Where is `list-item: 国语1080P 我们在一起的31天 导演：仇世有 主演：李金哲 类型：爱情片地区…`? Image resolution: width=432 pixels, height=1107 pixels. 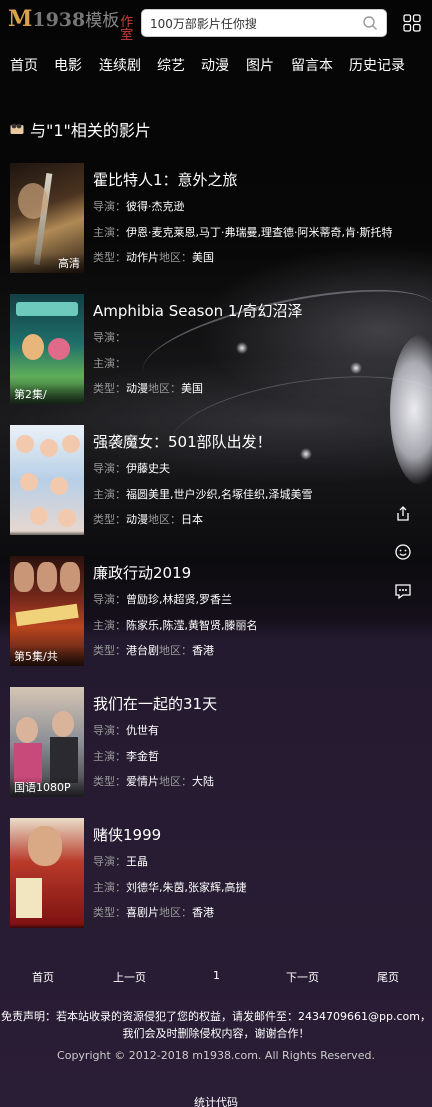 list-item: 国语1080P 我们在一起的31天 导演：仇世有 主演：李金哲 类型：爱情片地区… is located at coordinates (215, 743).